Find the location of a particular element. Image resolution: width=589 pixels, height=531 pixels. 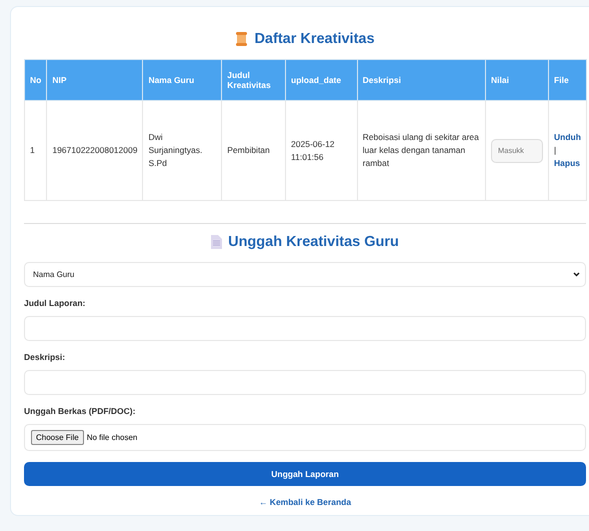

column-header: upload_date is located at coordinates (322, 80).